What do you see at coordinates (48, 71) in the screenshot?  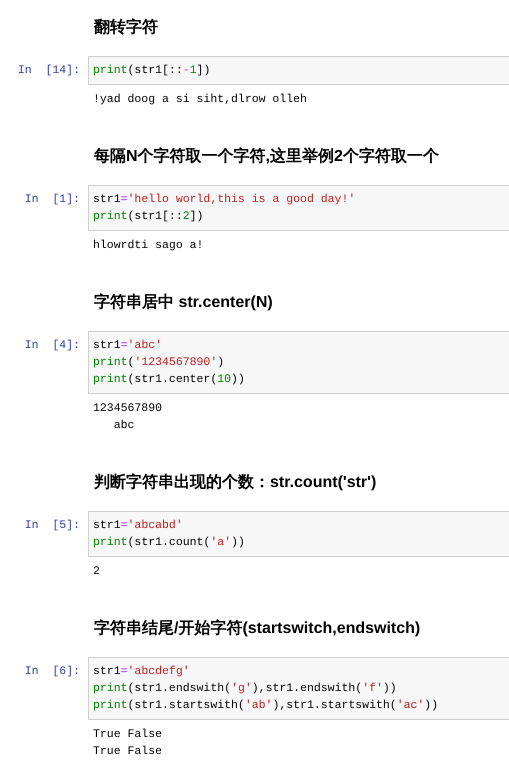 I see `input-prompt: In [14]:` at bounding box center [48, 71].